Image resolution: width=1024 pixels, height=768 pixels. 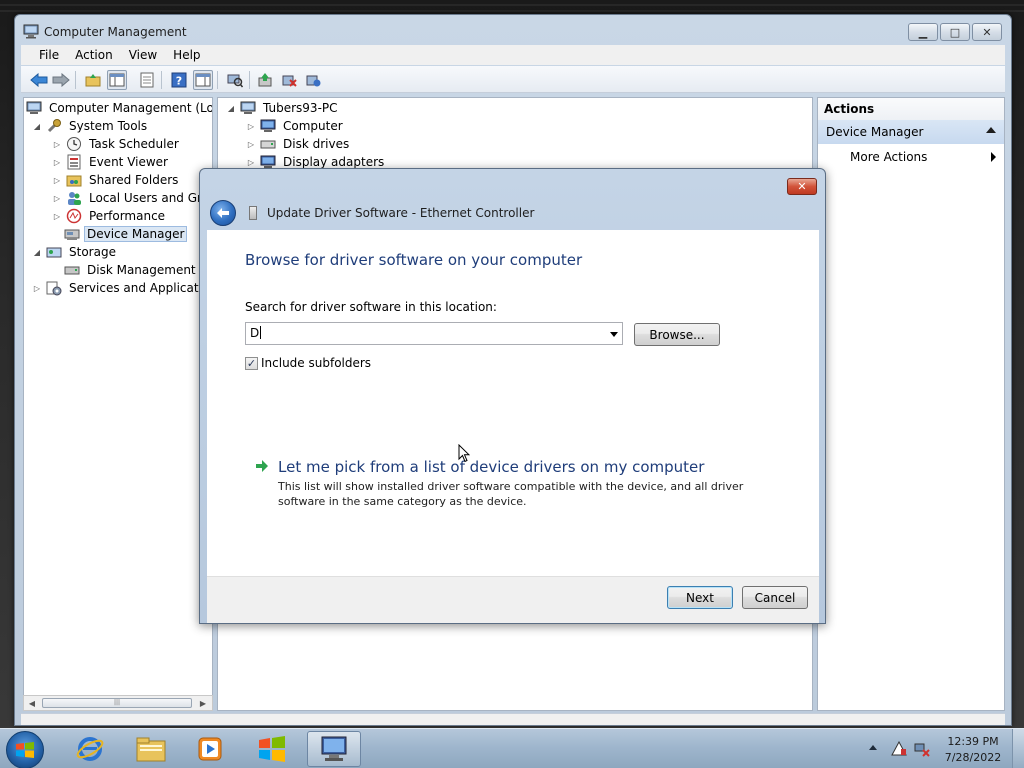 I want to click on menu-action: Action, so click(x=94, y=55).